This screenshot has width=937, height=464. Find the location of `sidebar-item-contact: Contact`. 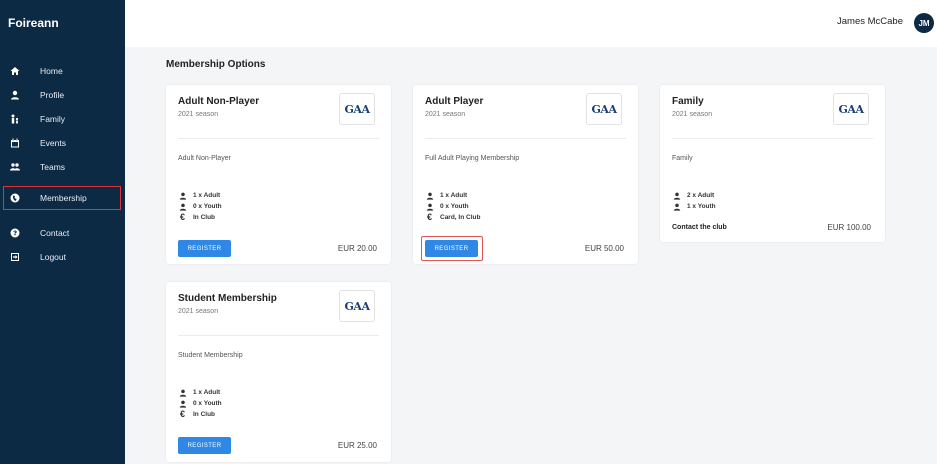

sidebar-item-contact: Contact is located at coordinates (62, 233).